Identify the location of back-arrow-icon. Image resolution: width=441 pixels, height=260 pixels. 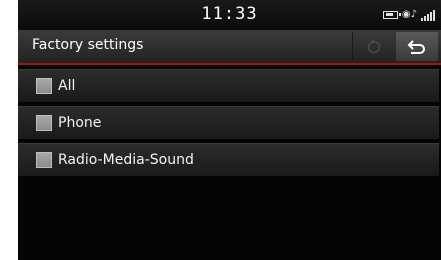
(416, 46).